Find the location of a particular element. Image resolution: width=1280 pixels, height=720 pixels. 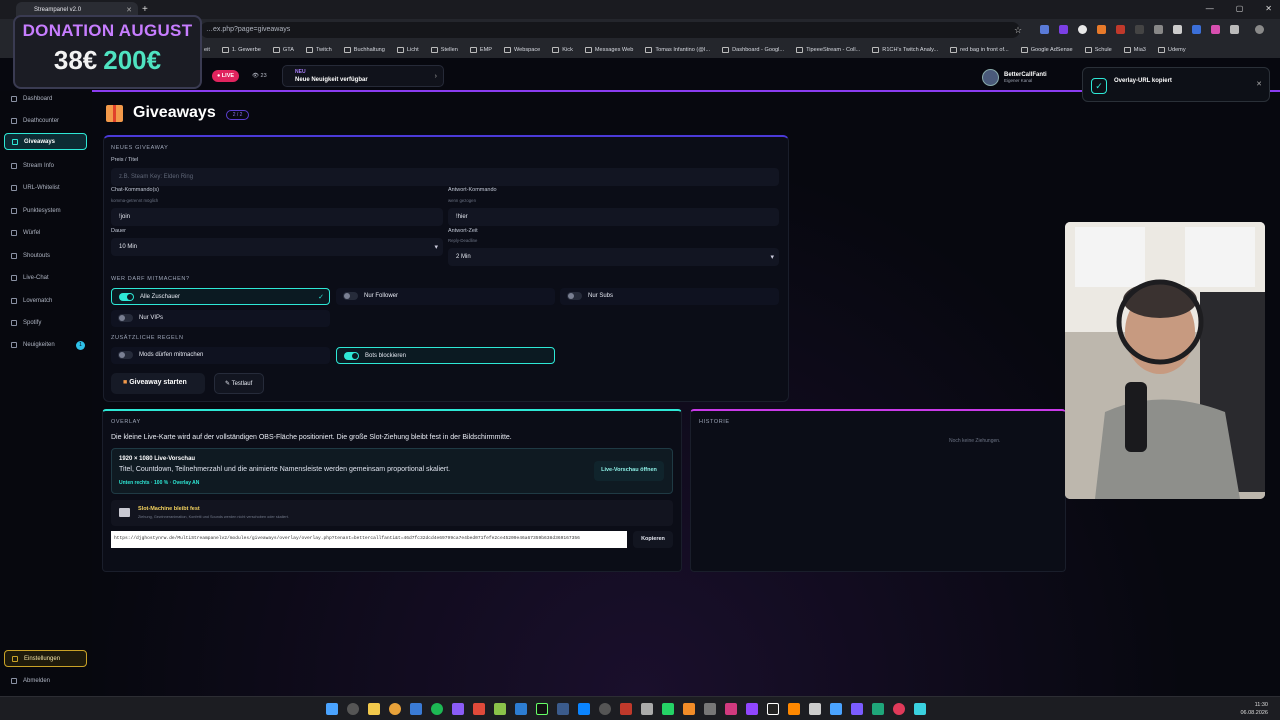

profile-icon is located at coordinates (1259, 29).